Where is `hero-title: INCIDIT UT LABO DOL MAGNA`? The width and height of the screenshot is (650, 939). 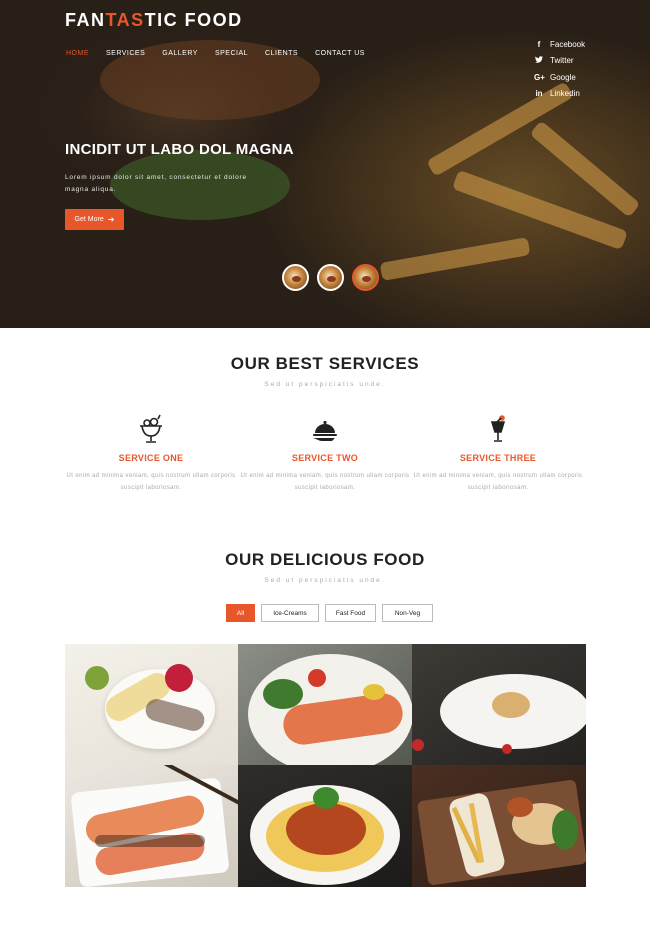 hero-title: INCIDIT UT LABO DOL MAGNA is located at coordinates (179, 149).